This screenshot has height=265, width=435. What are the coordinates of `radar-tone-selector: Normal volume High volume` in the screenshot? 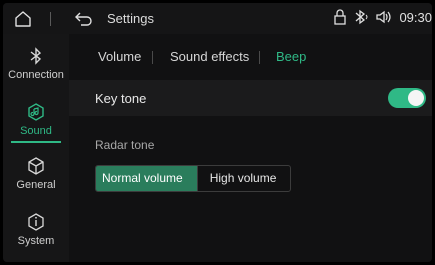 It's located at (193, 178).